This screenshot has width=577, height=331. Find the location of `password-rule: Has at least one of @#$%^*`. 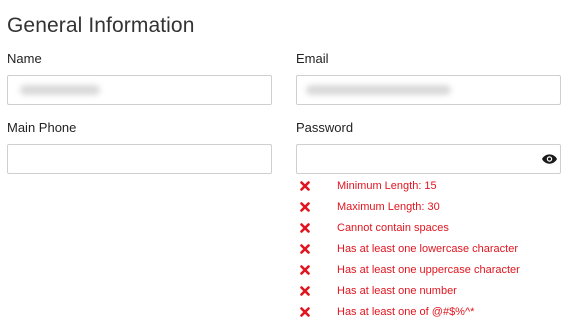

password-rule: Has at least one of @#$%^* is located at coordinates (408, 311).